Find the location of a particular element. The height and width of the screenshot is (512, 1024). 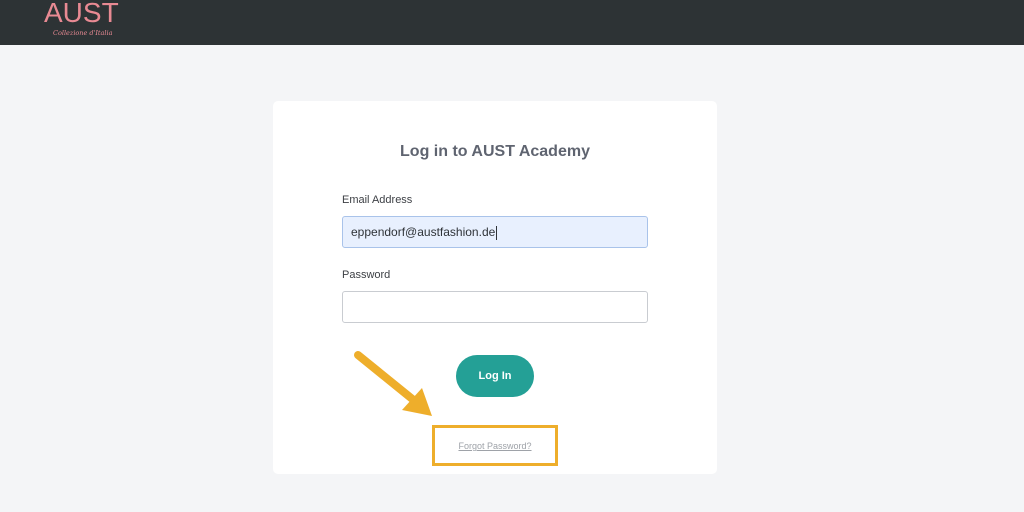

forgot-password-highlight: Forgot Password? is located at coordinates (495, 445).